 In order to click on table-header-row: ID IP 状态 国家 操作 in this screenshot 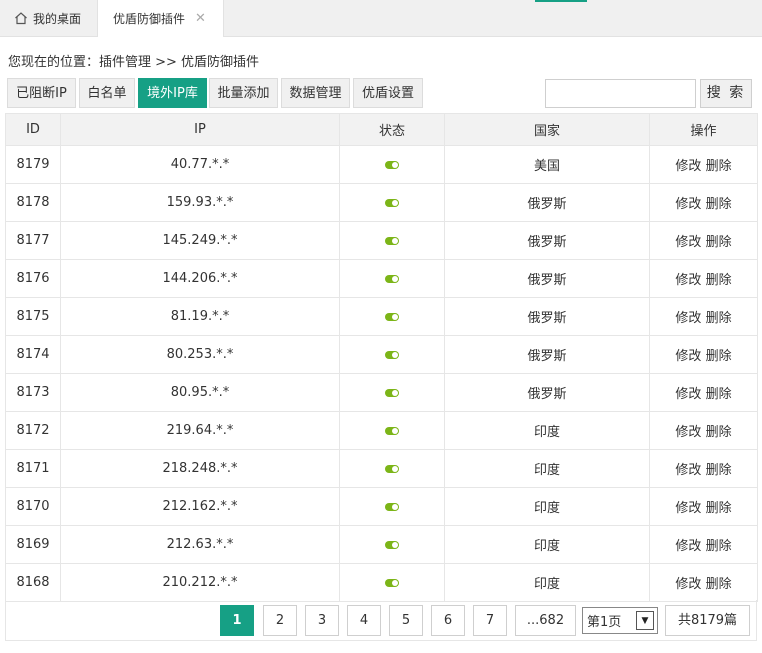, I will do `click(381, 129)`.